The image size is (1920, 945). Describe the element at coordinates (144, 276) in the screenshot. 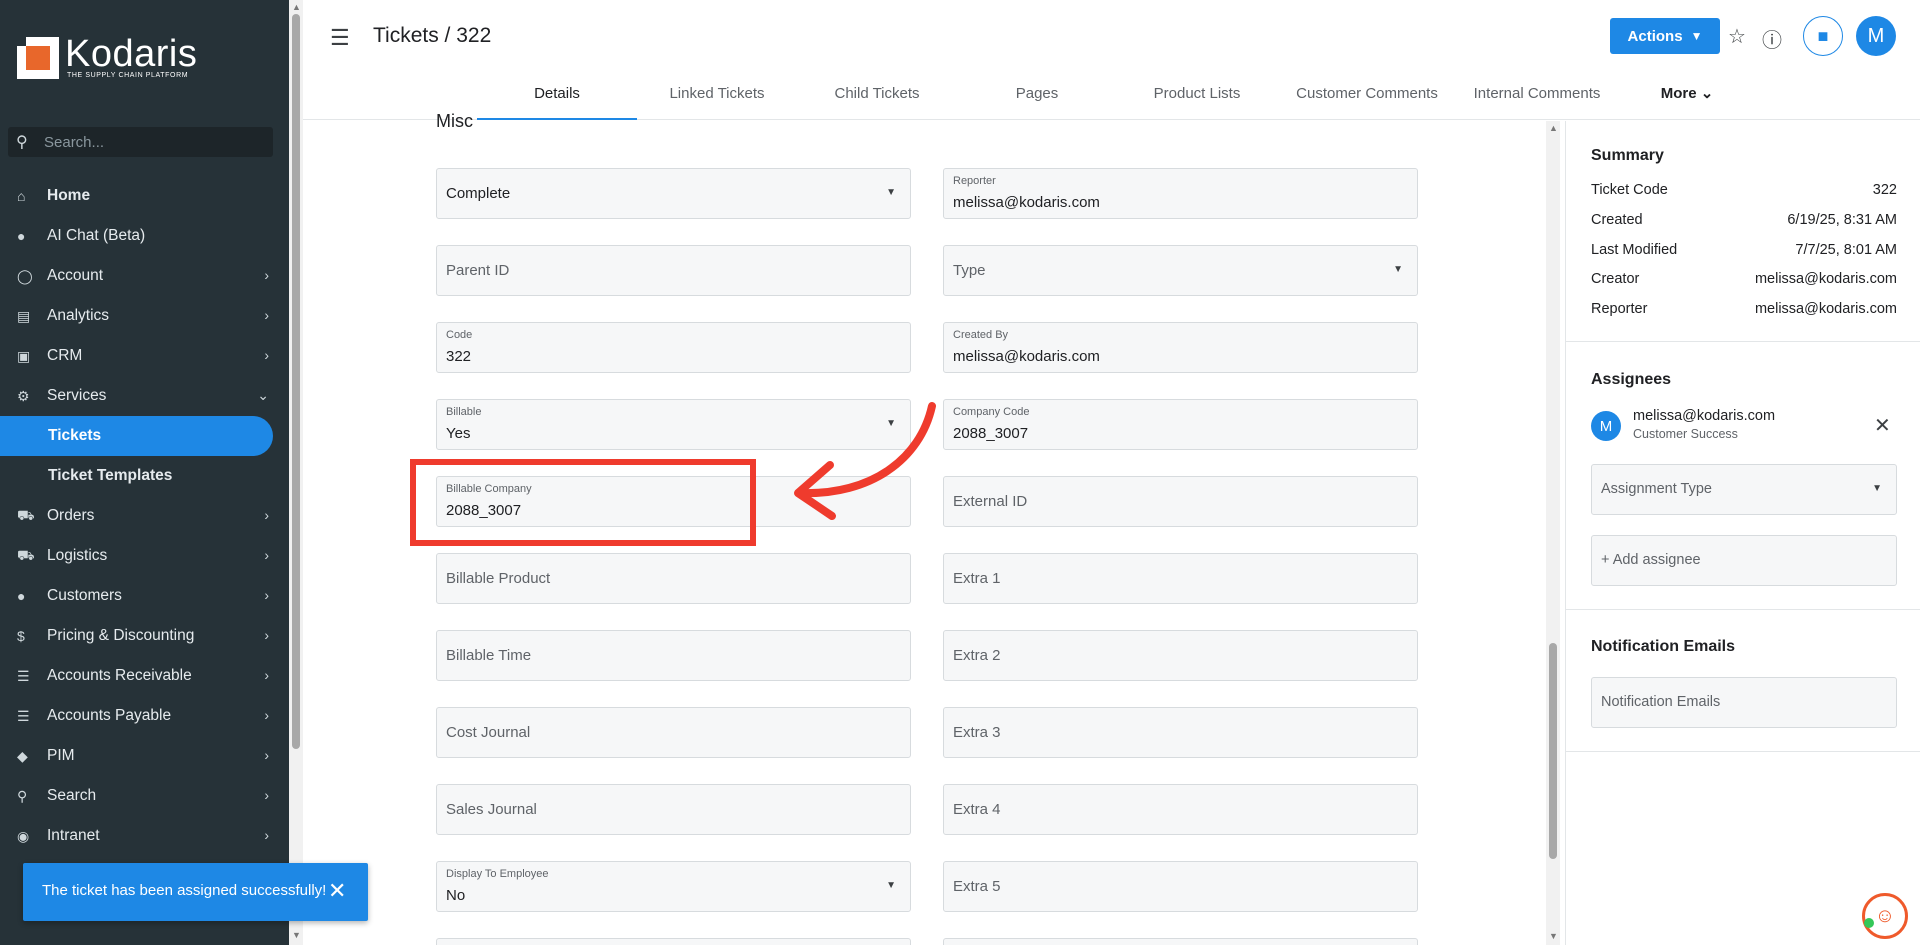

I see `sidebar-item-account: ◯ Account ›` at that location.